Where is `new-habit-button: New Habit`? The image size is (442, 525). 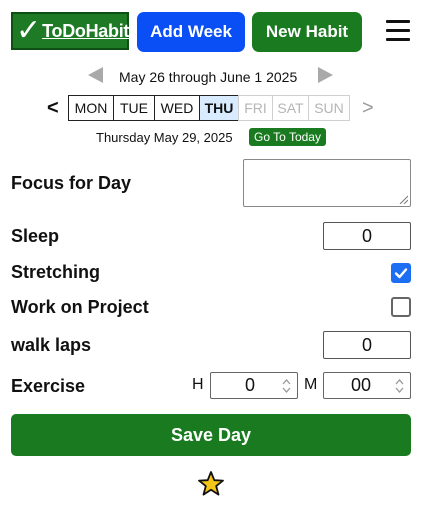 new-habit-button: New Habit is located at coordinates (307, 32).